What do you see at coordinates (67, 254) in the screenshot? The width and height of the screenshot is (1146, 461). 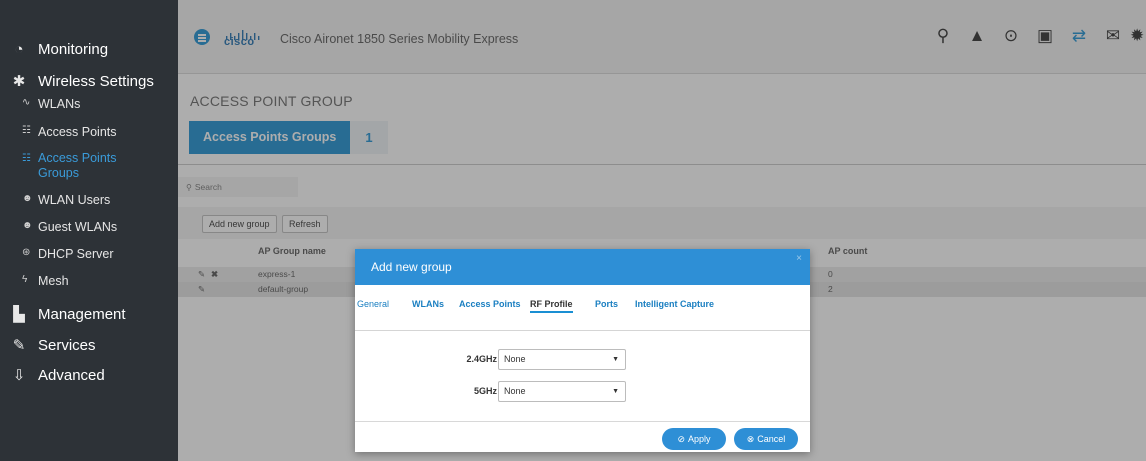 I see `sidebar-item-dhcp-server: ⊛ DHCP Server` at bounding box center [67, 254].